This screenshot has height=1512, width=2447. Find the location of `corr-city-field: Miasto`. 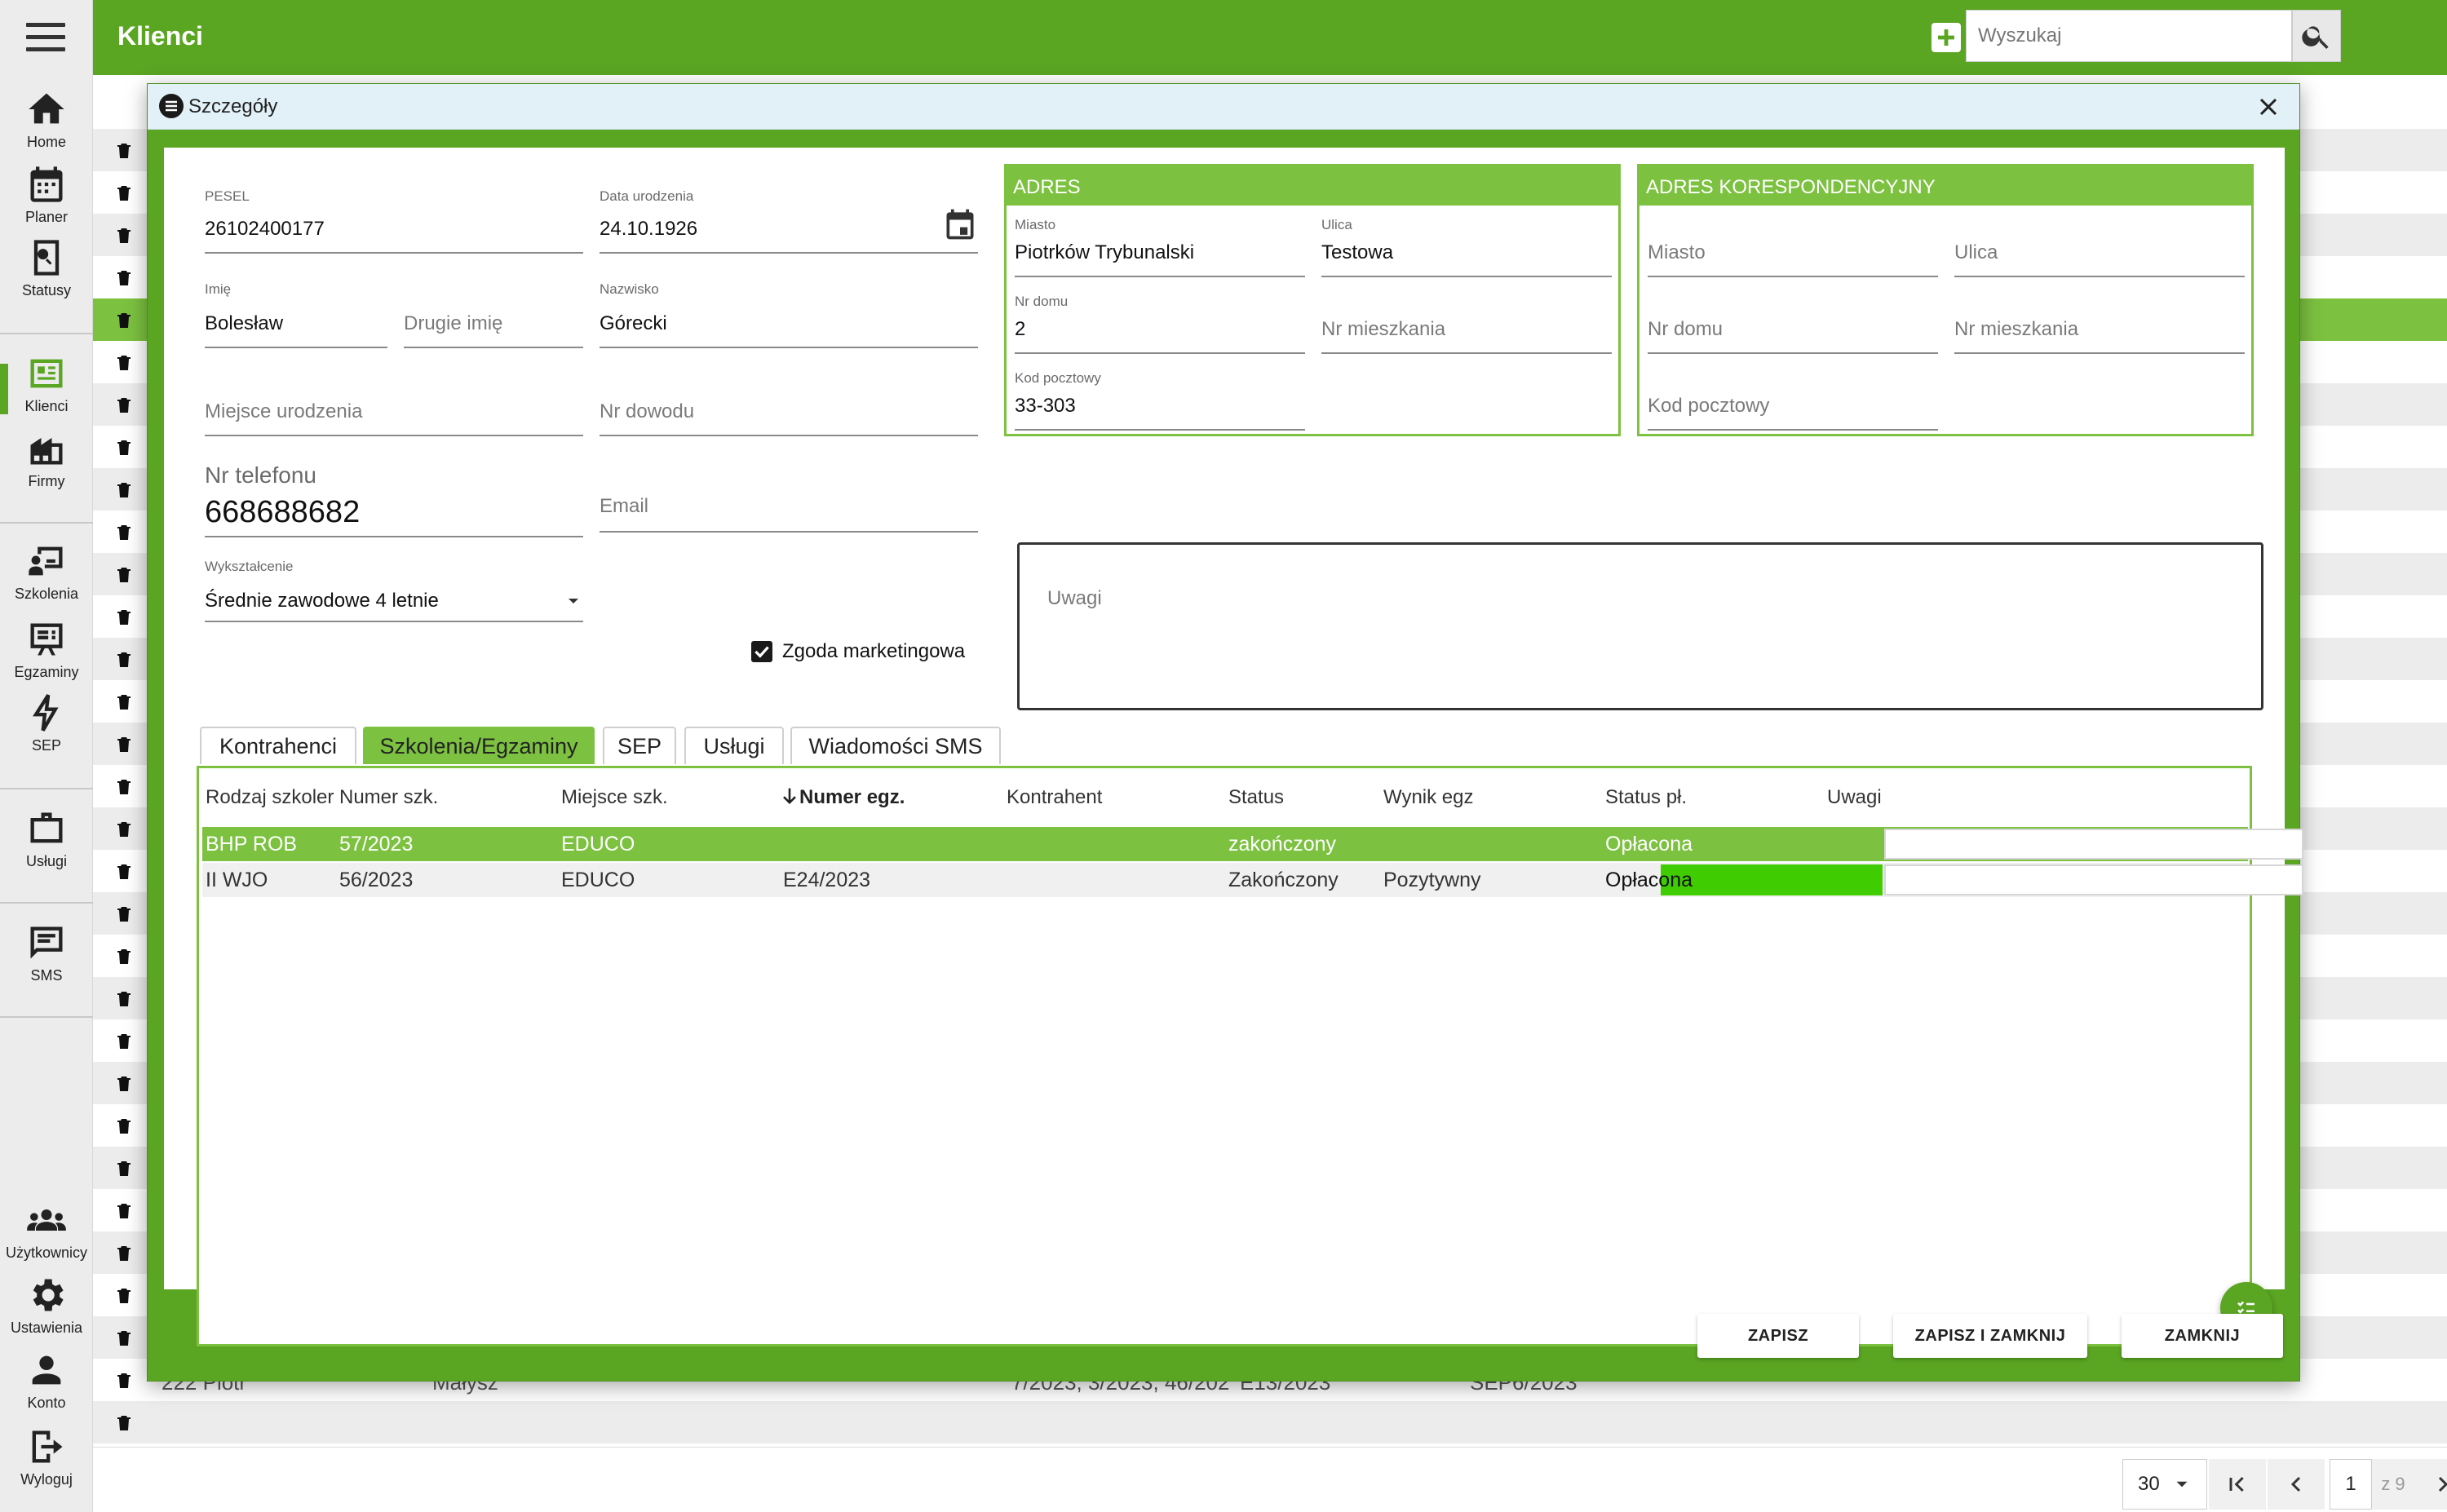

corr-city-field: Miasto is located at coordinates (1793, 247).